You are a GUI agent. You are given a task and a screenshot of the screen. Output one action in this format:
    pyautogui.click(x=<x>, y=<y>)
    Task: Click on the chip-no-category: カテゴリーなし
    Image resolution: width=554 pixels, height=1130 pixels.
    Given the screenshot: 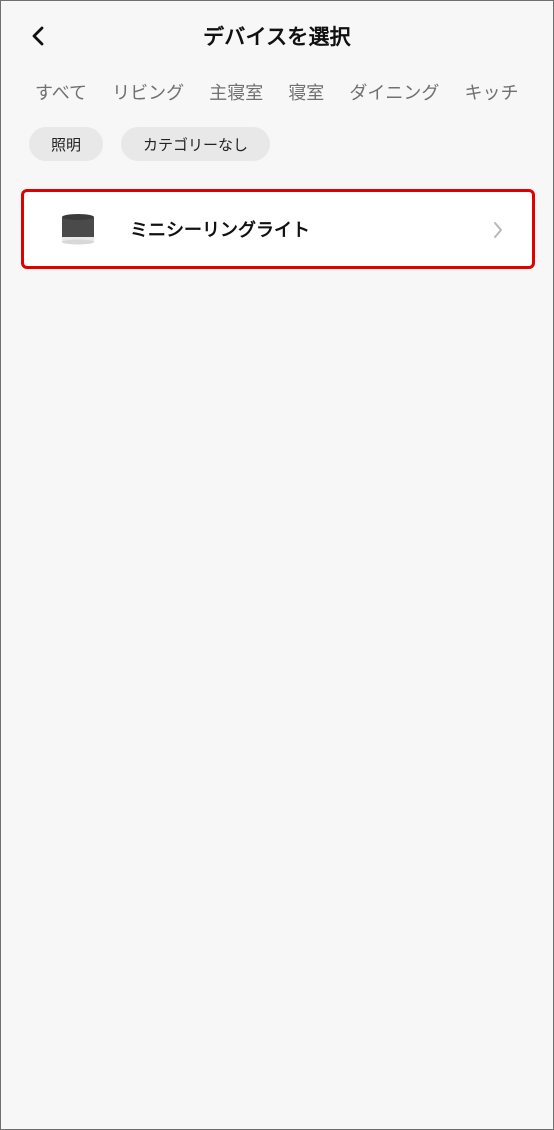 What is the action you would take?
    pyautogui.click(x=196, y=144)
    